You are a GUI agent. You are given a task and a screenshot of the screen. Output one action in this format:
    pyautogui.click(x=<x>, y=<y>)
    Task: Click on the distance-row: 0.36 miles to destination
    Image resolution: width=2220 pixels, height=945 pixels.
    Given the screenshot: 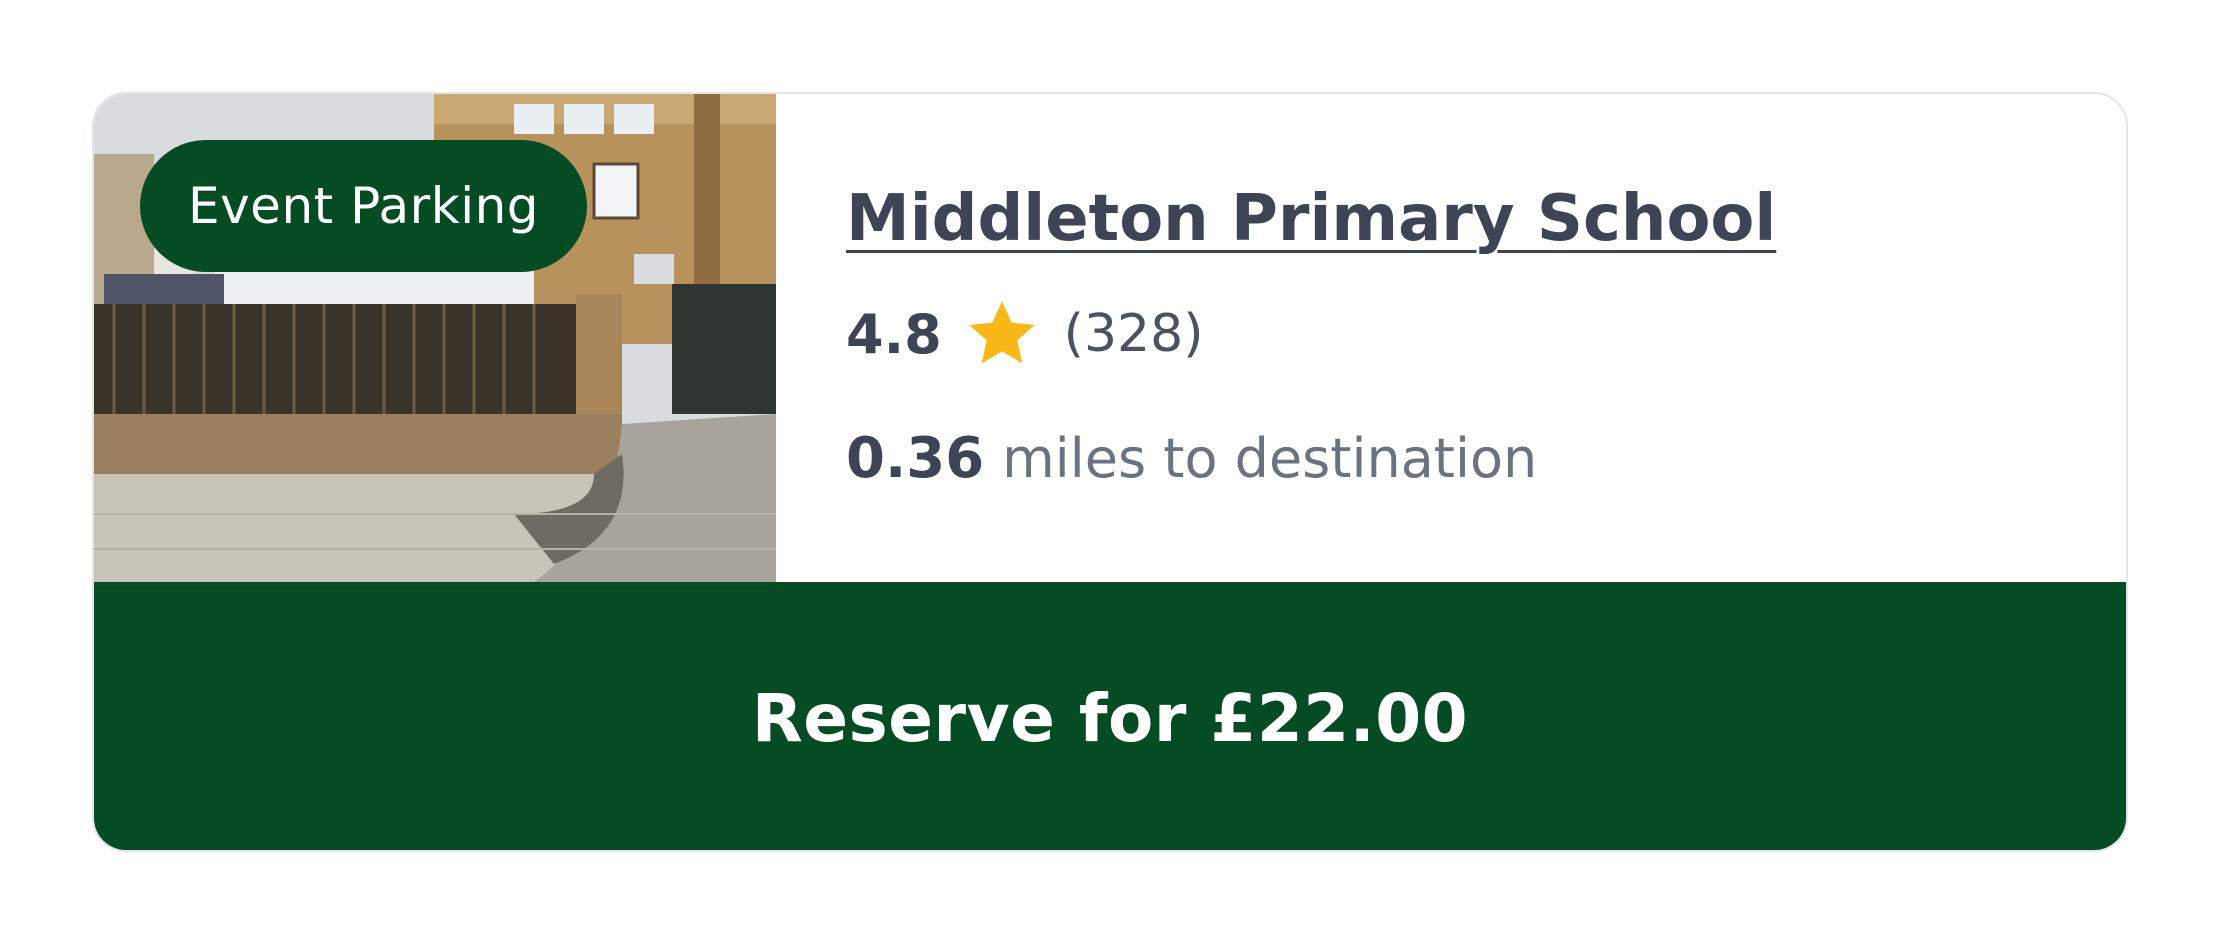 What is the action you would take?
    pyautogui.click(x=1191, y=458)
    